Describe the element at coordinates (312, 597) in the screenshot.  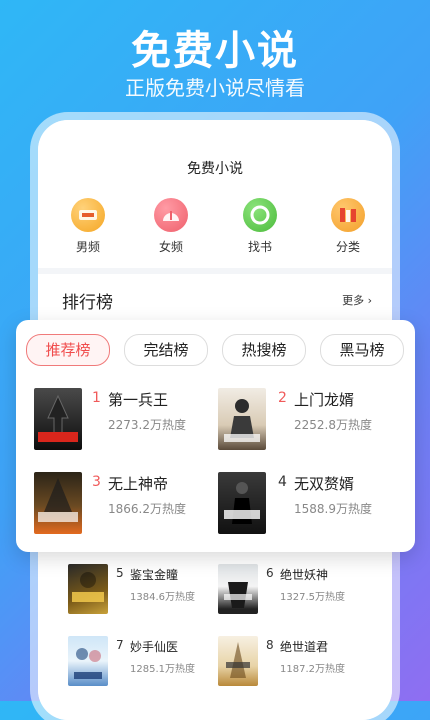
I see `book-heat: 1327.5万热度` at that location.